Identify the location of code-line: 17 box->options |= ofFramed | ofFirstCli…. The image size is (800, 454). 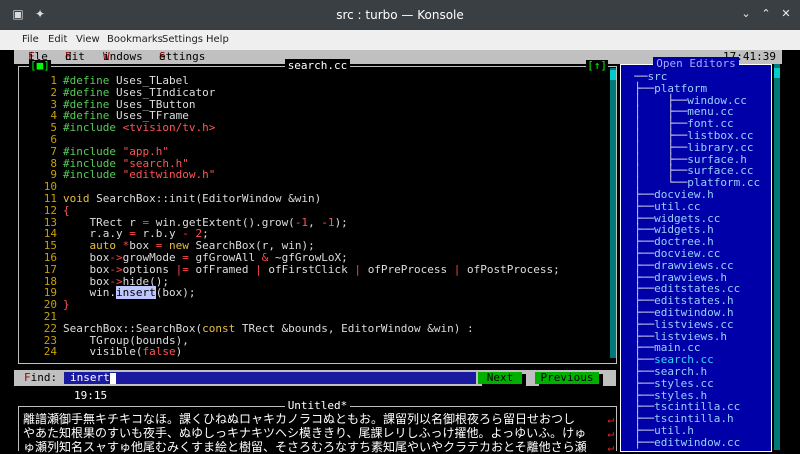
(291, 269).